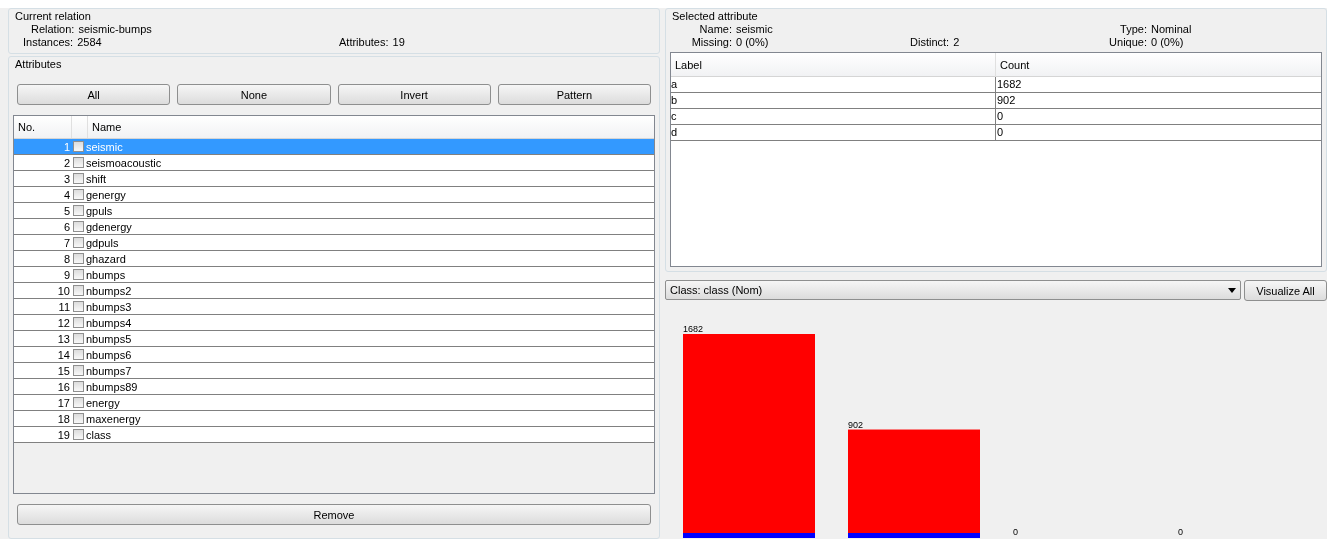  Describe the element at coordinates (124, 162) in the screenshot. I see `attribute-name: seismoacoustic` at that location.